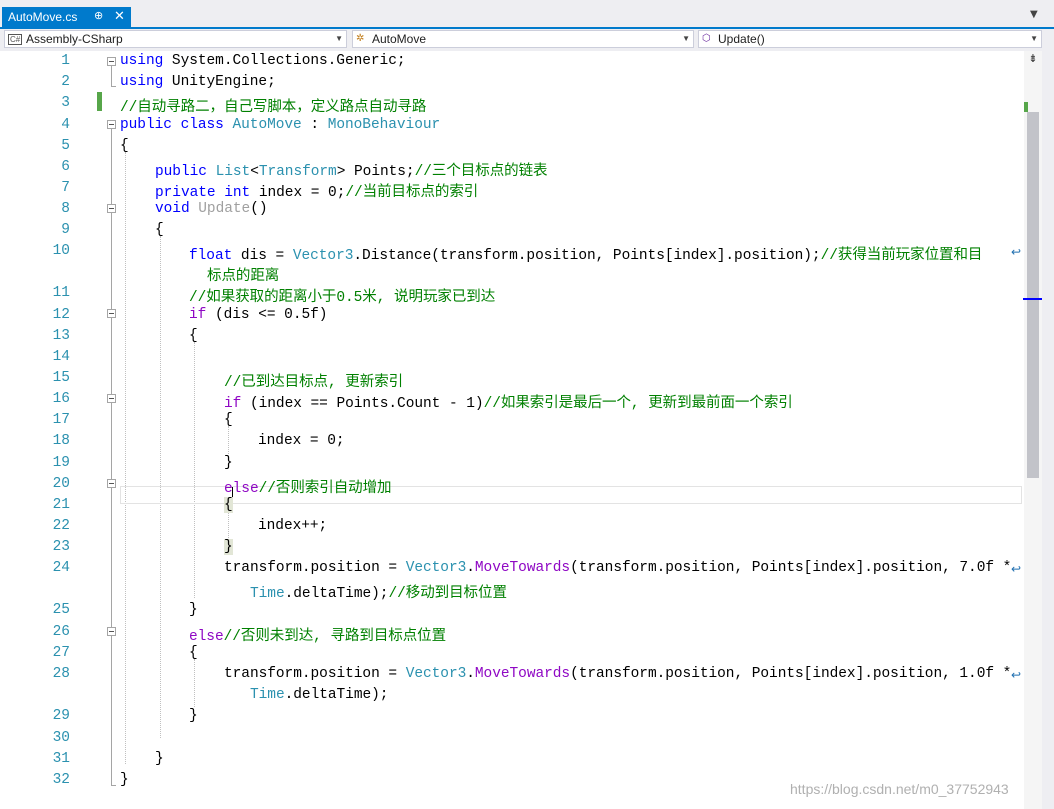 The image size is (1054, 809). I want to click on code-line: Time.deltaTime);, so click(319, 695).